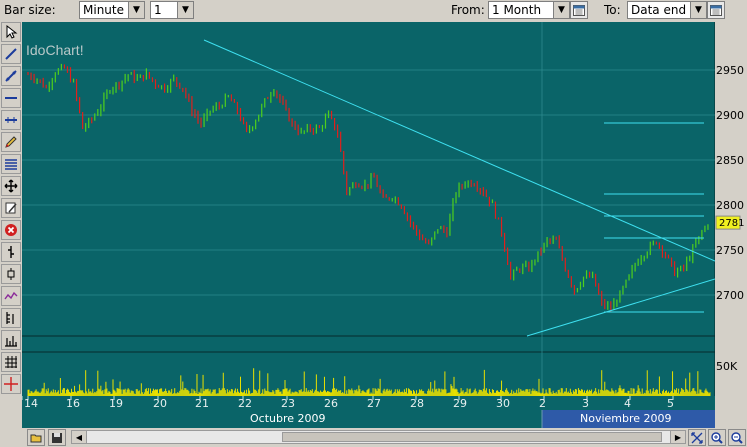  I want to click on to-select: Data end ▼, so click(667, 10).